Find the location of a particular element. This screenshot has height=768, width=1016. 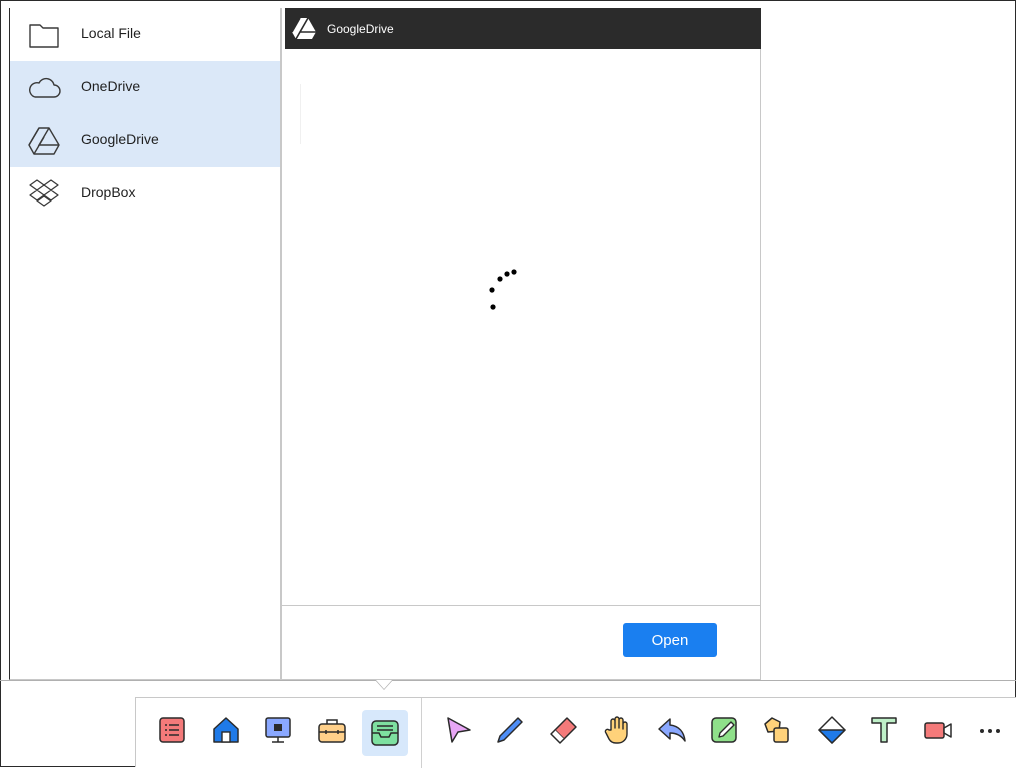

toolbar-divider is located at coordinates (421, 733).